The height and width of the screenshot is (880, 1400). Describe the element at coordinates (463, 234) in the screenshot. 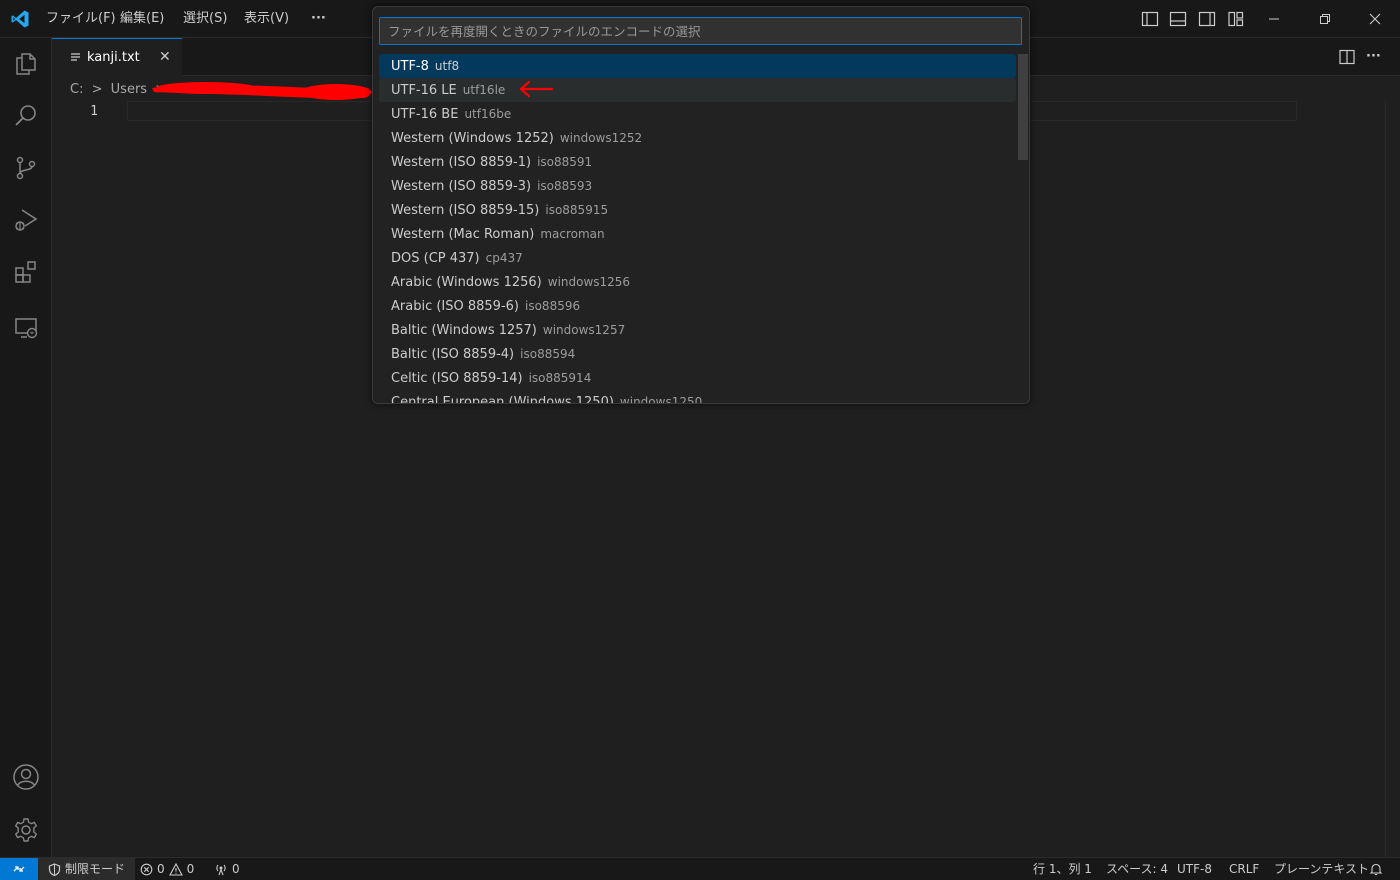

I see `encoding-option-label: Western (Mac Roman)` at that location.